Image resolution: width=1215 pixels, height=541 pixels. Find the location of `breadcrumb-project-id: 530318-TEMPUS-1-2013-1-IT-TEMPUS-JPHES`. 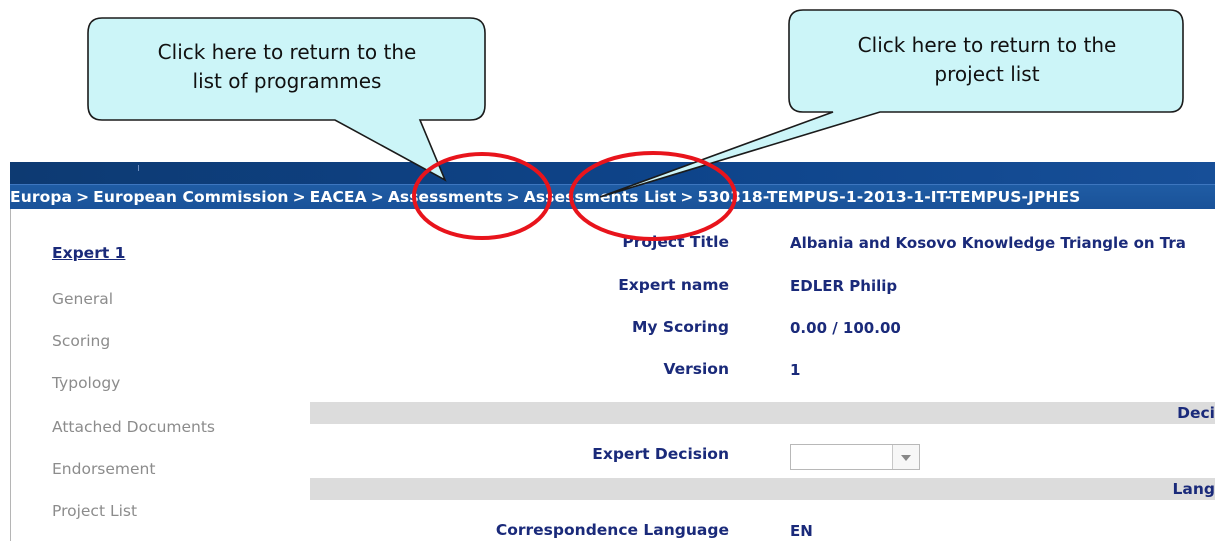

breadcrumb-project-id: 530318-TEMPUS-1-2013-1-IT-TEMPUS-JPHES is located at coordinates (889, 197).